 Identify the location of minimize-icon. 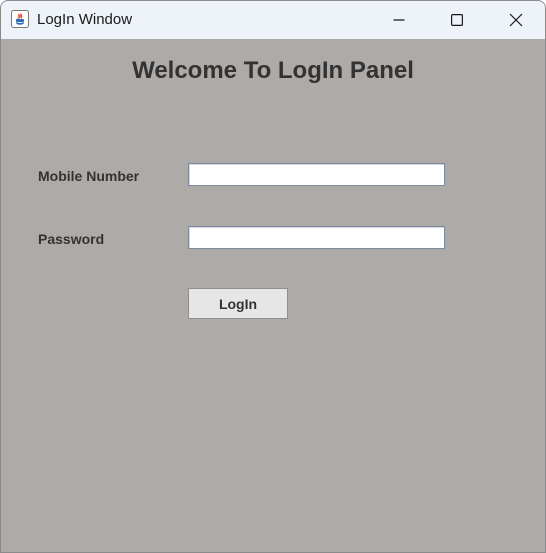
(399, 20).